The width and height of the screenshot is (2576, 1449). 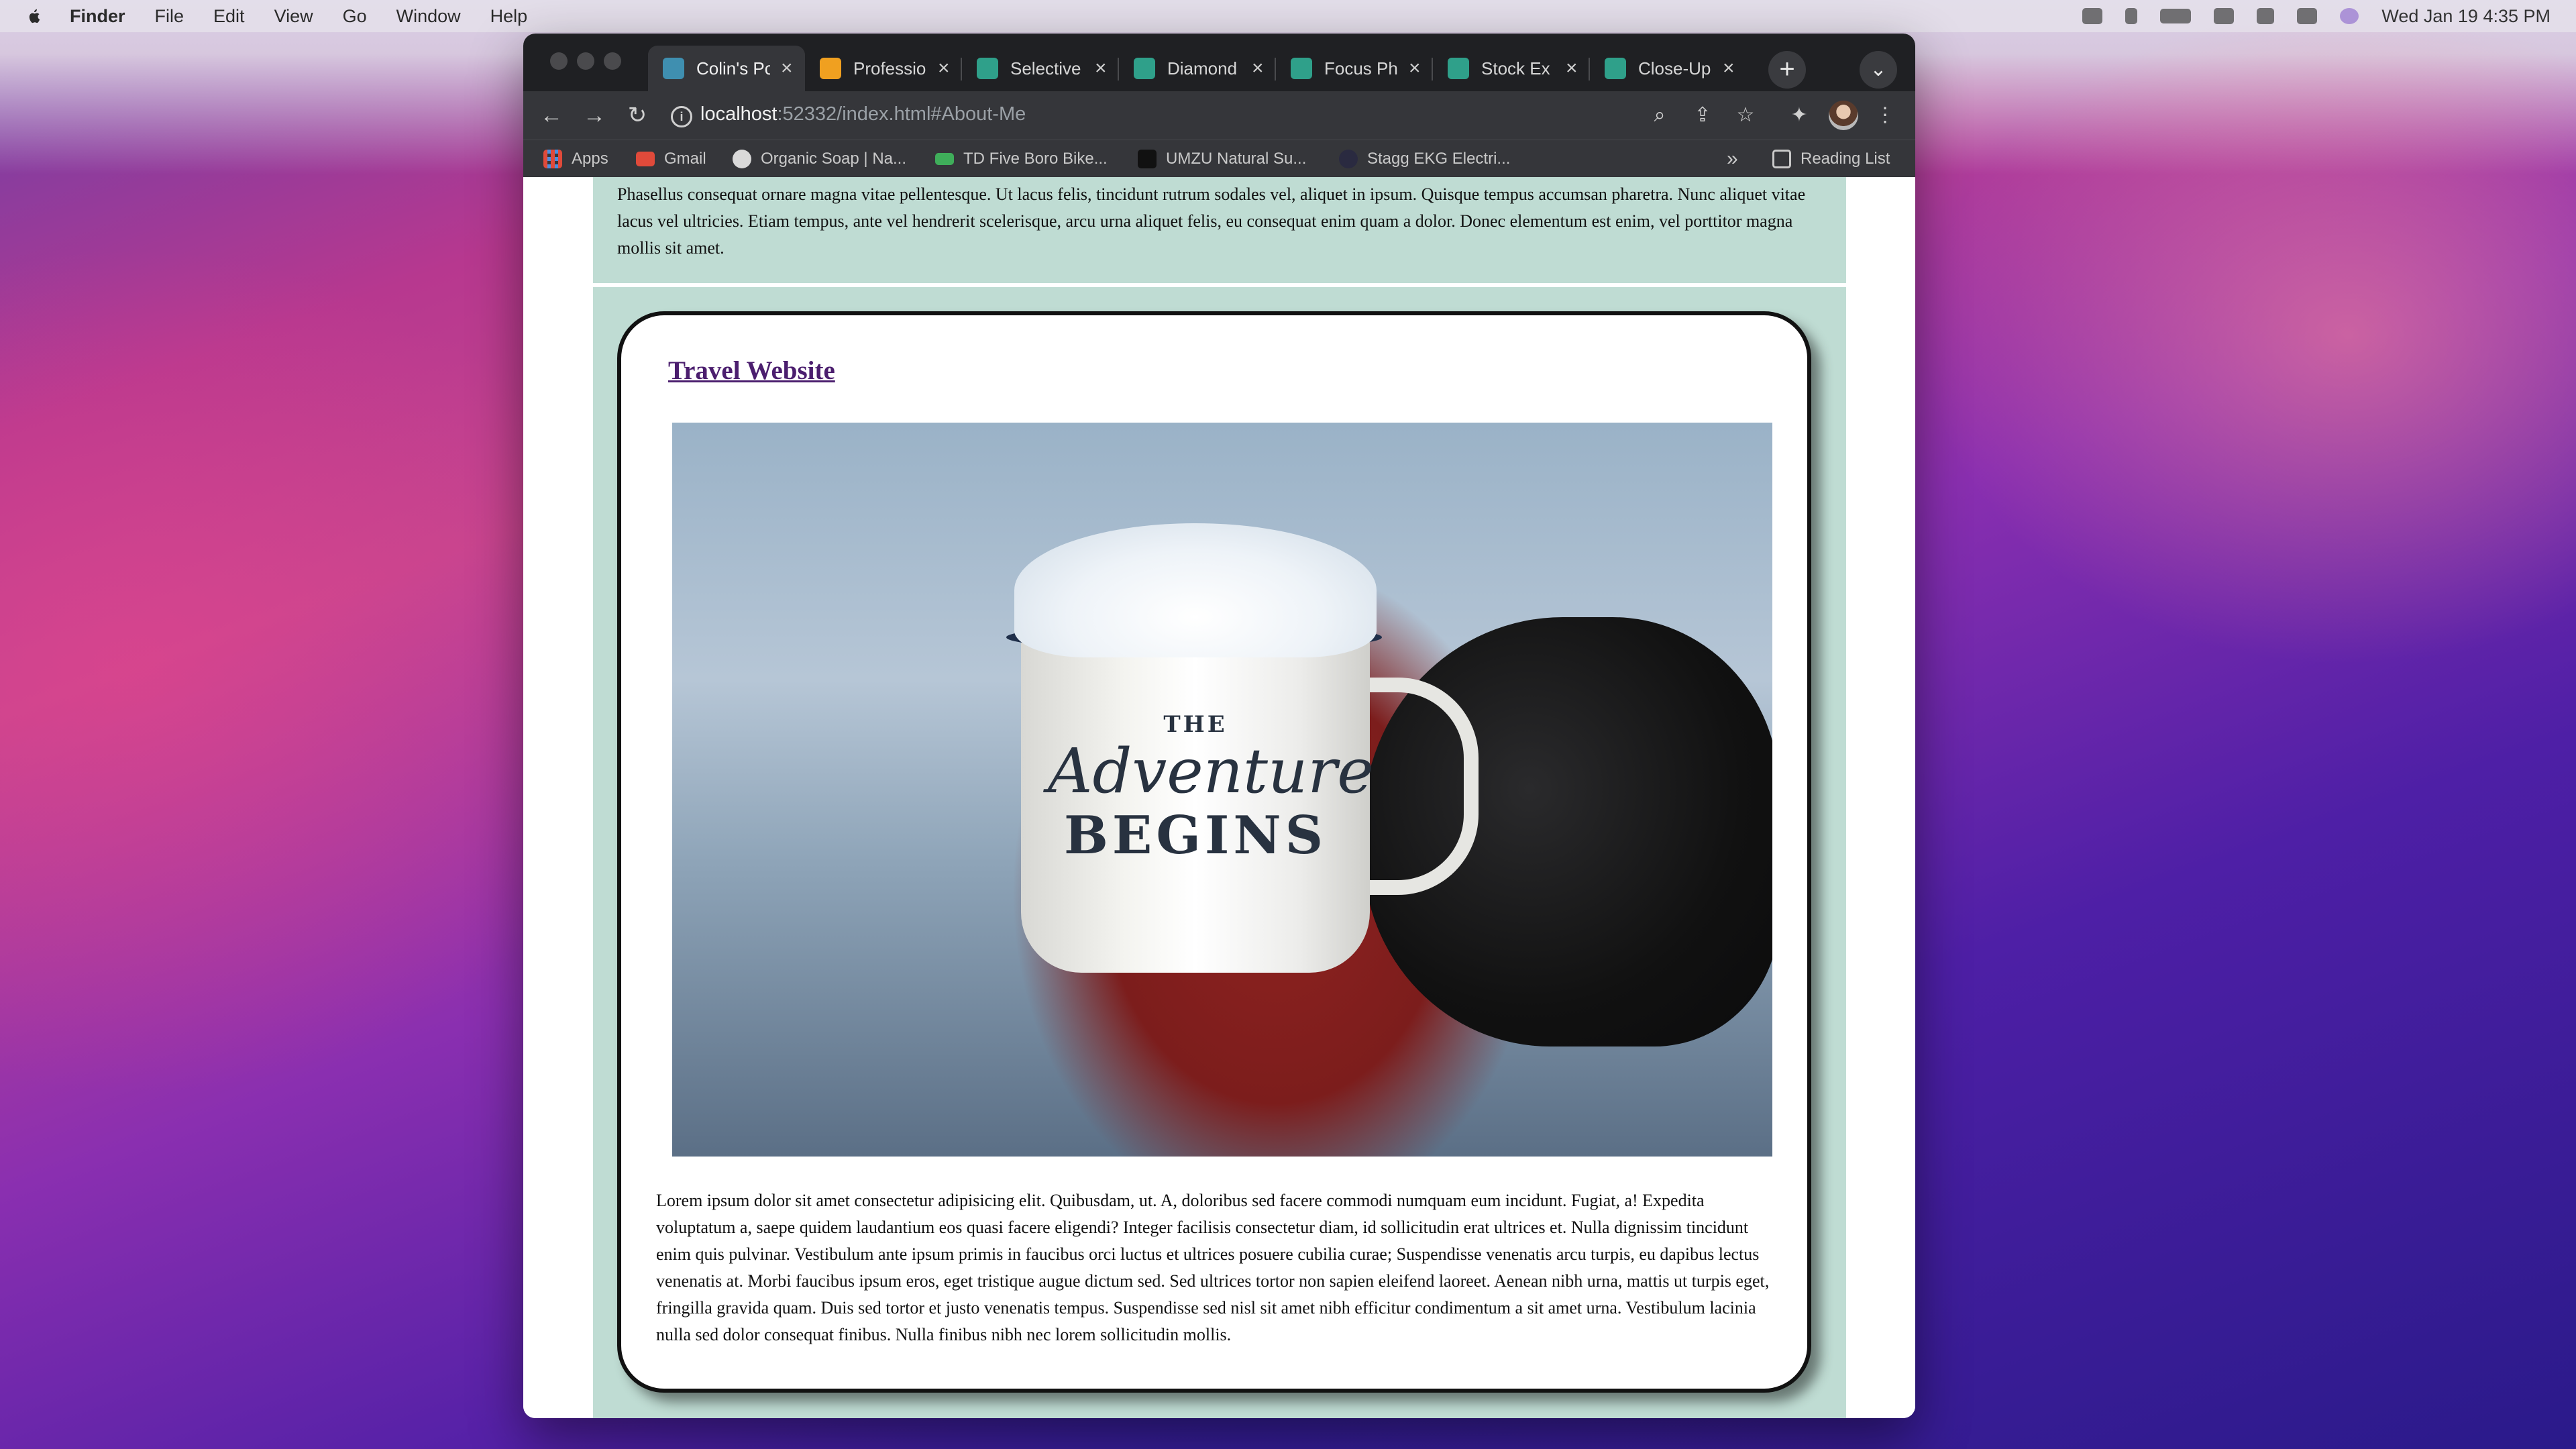 I want to click on menu-edit: Edit, so click(x=229, y=16).